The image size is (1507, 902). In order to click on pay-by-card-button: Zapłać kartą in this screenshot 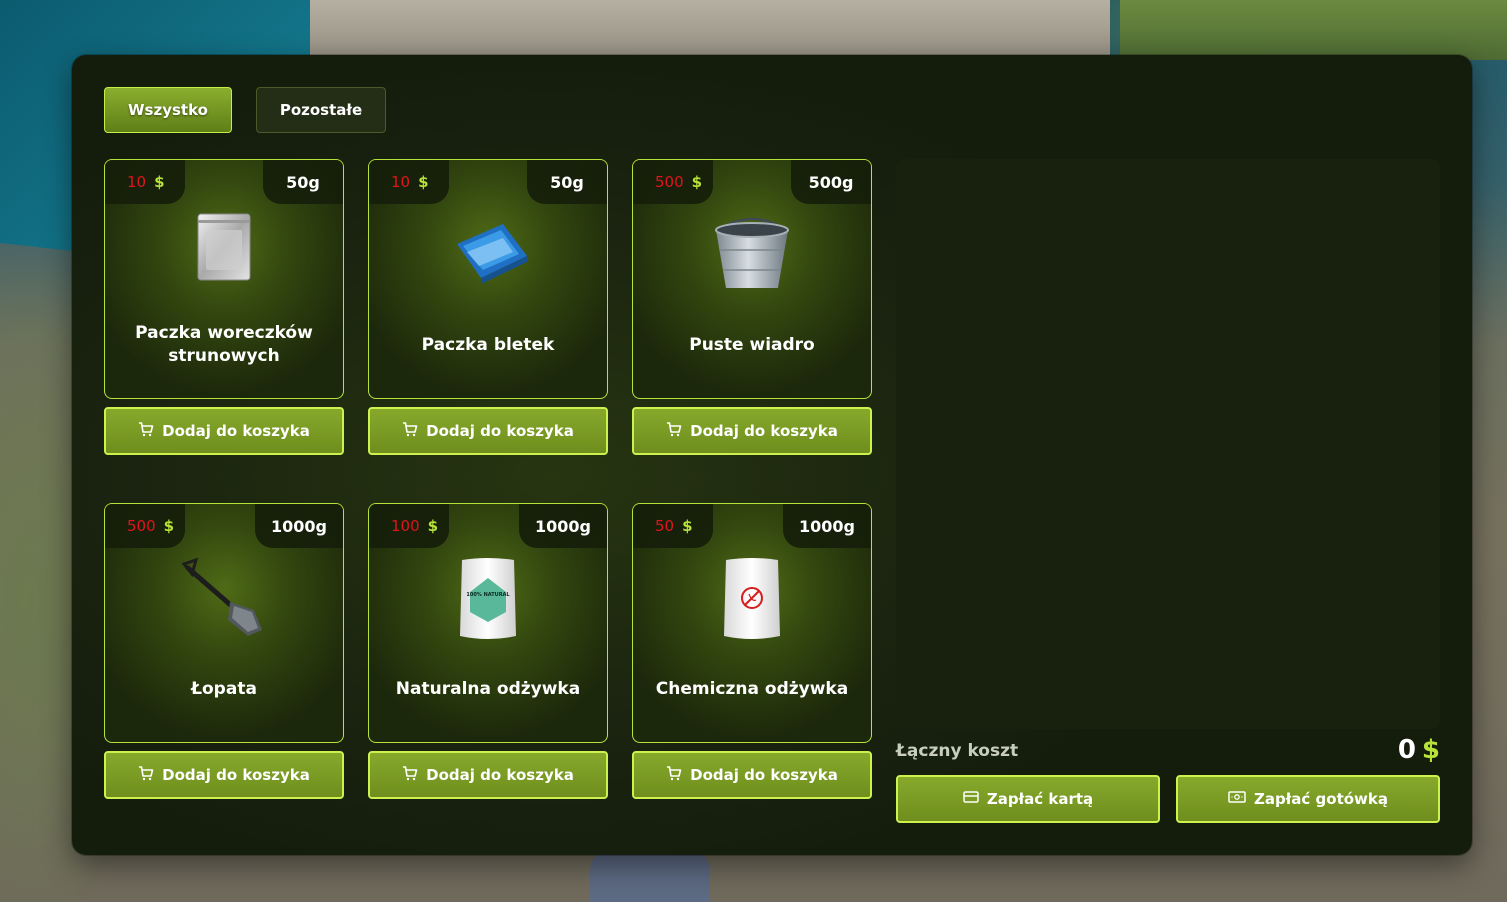, I will do `click(1028, 799)`.